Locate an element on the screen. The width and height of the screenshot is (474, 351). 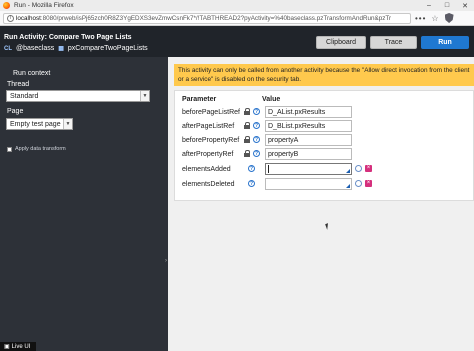
thread-label: Thread is located at coordinates (18, 84).